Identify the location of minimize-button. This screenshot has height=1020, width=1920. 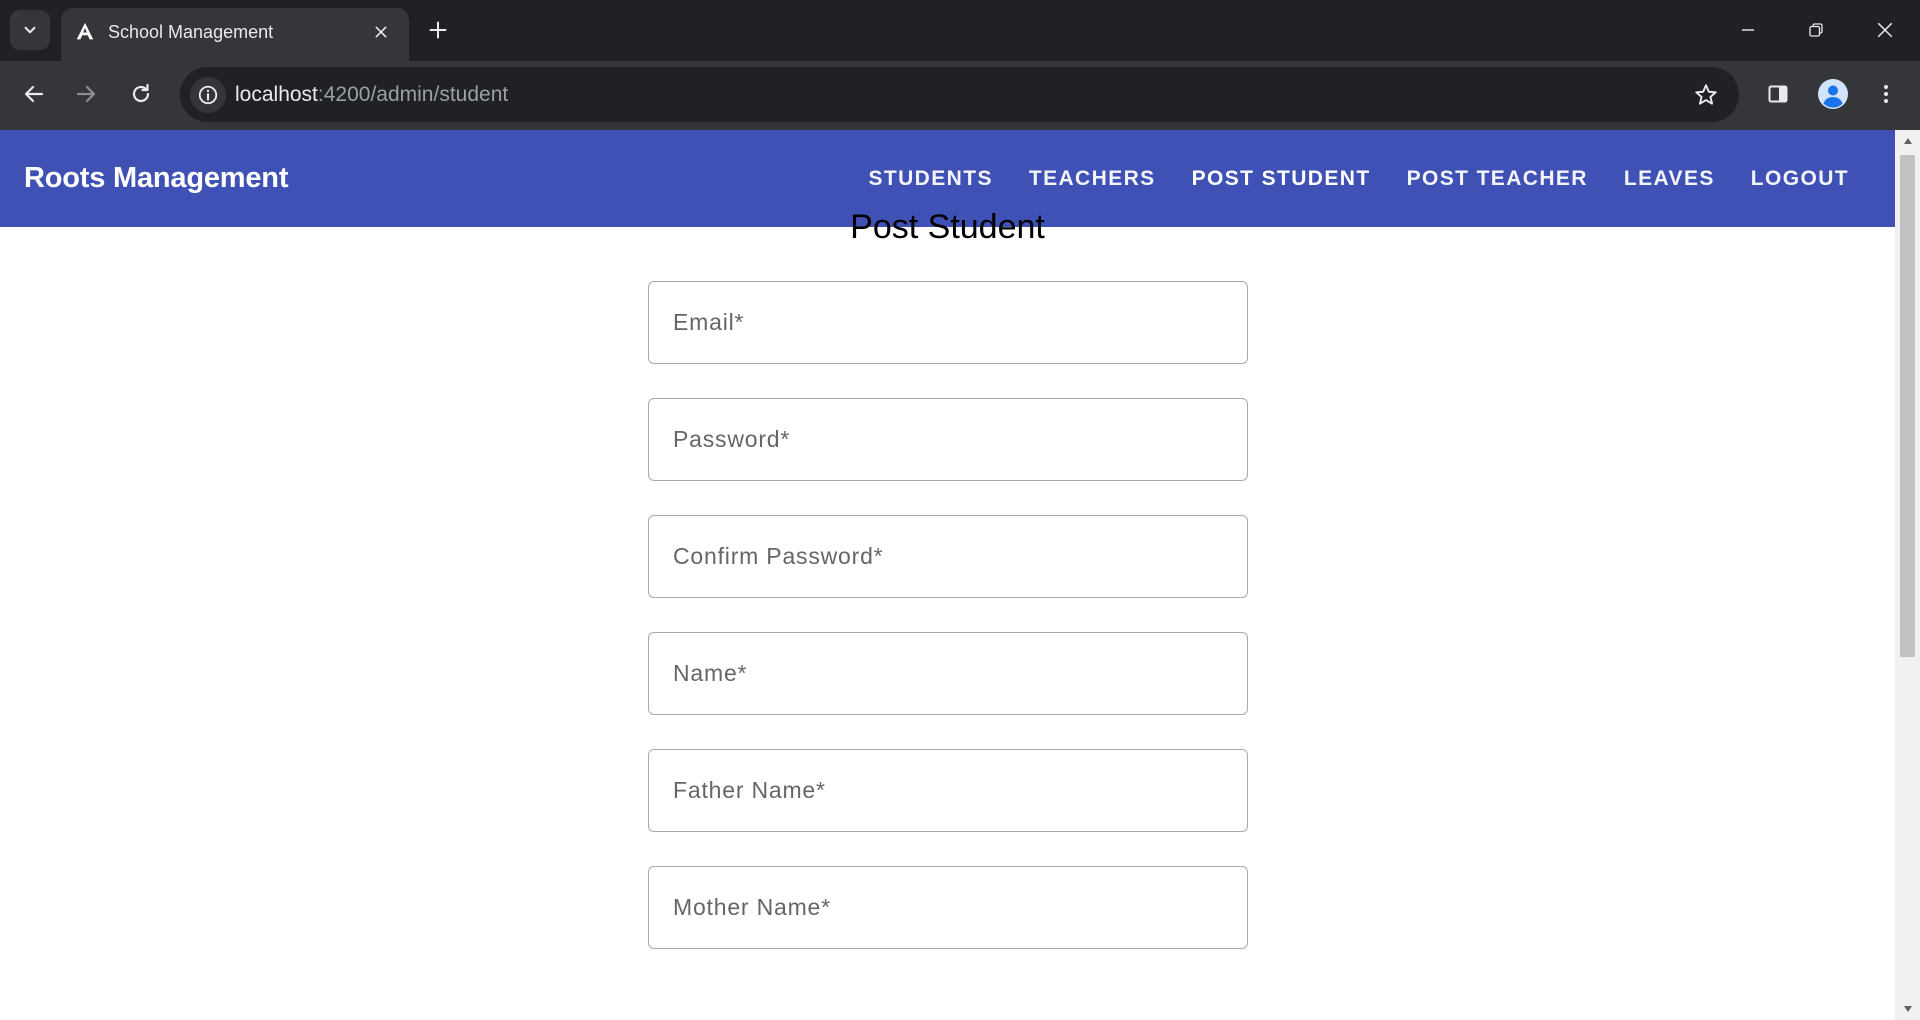
(1748, 30).